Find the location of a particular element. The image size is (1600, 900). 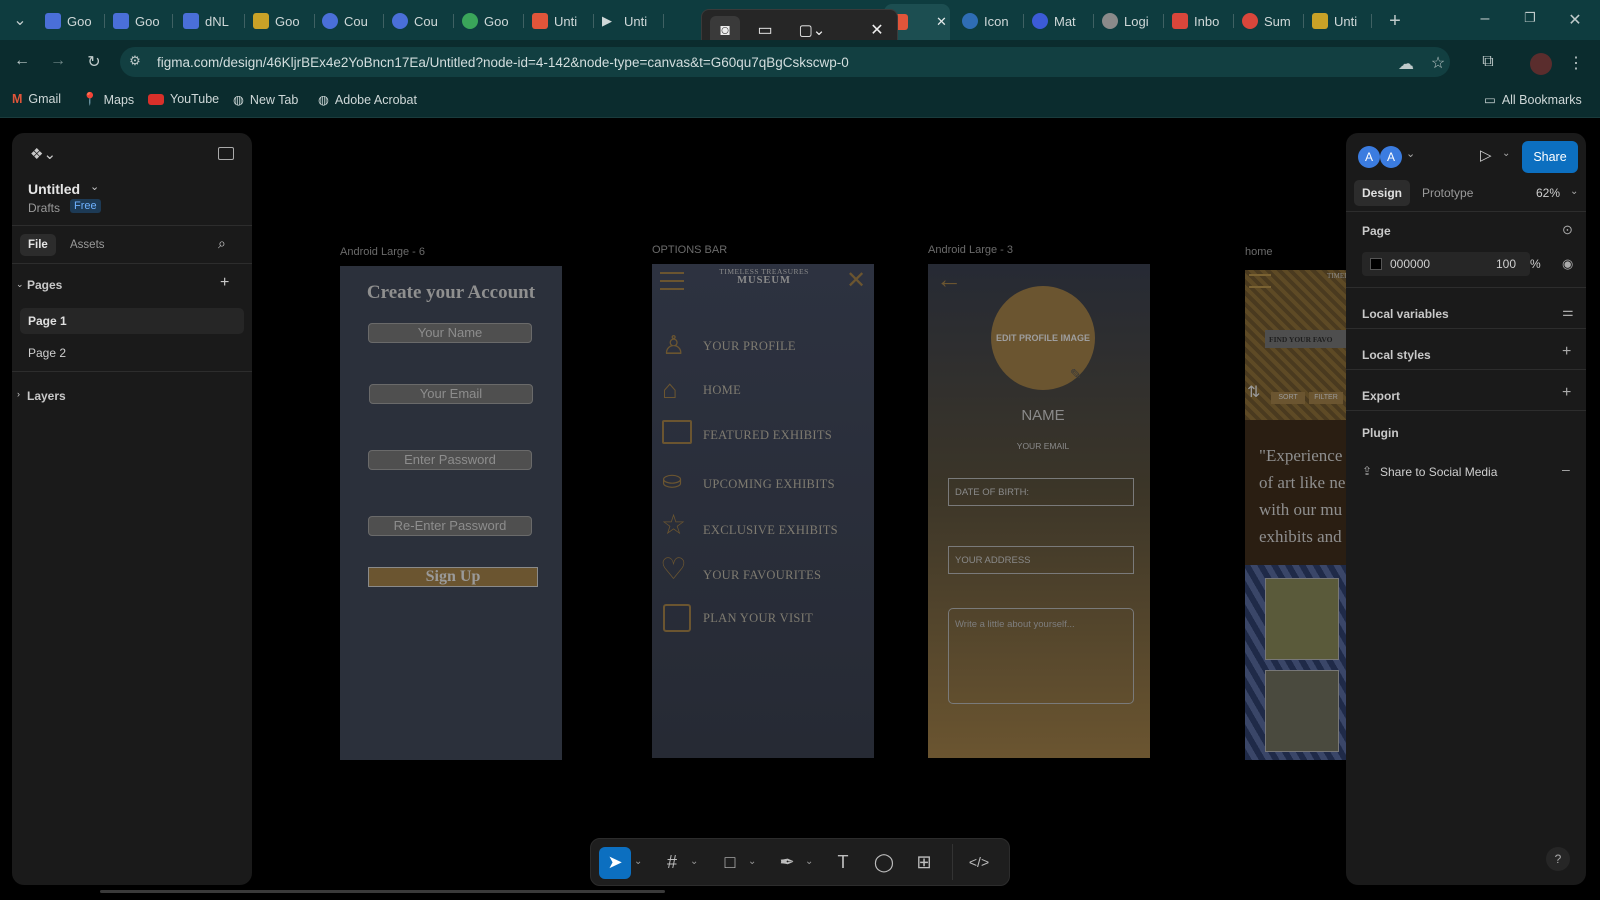

menu-item-exclusive: EXCLUSIVE EXHIBITS is located at coordinates (770, 530).